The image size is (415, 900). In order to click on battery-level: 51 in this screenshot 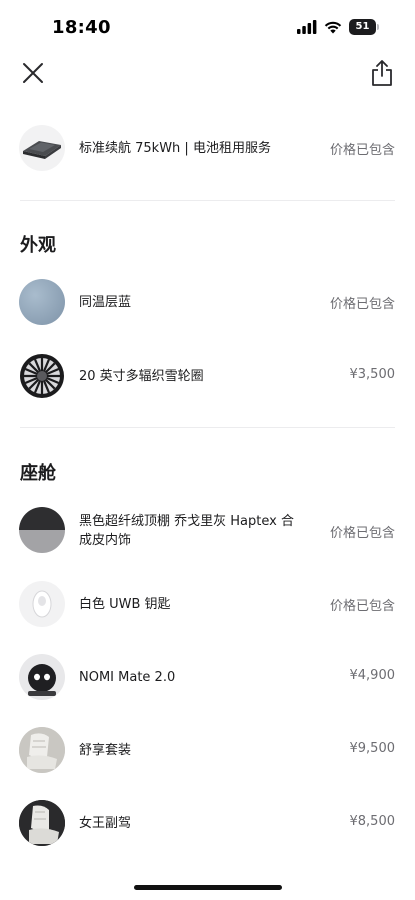, I will do `click(362, 27)`.